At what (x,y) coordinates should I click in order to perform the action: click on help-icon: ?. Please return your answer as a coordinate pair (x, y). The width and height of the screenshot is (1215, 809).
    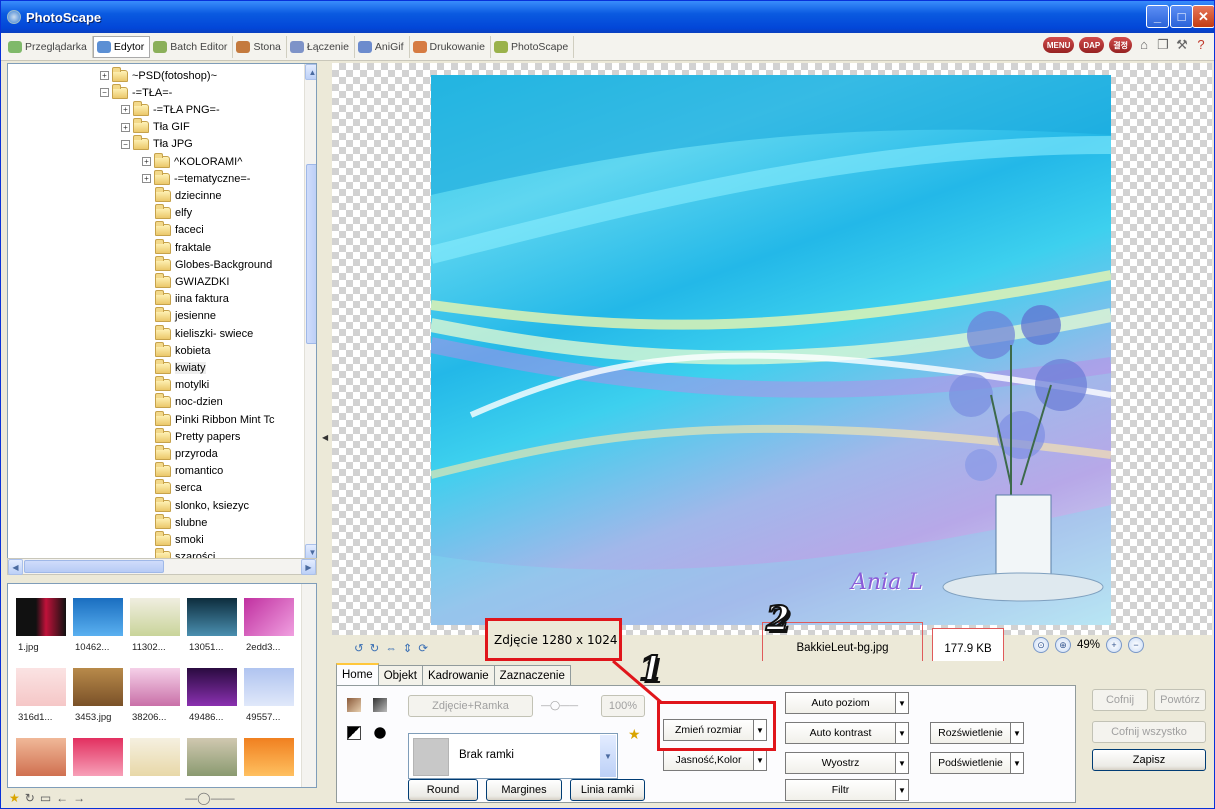
    Looking at the image, I should click on (1201, 45).